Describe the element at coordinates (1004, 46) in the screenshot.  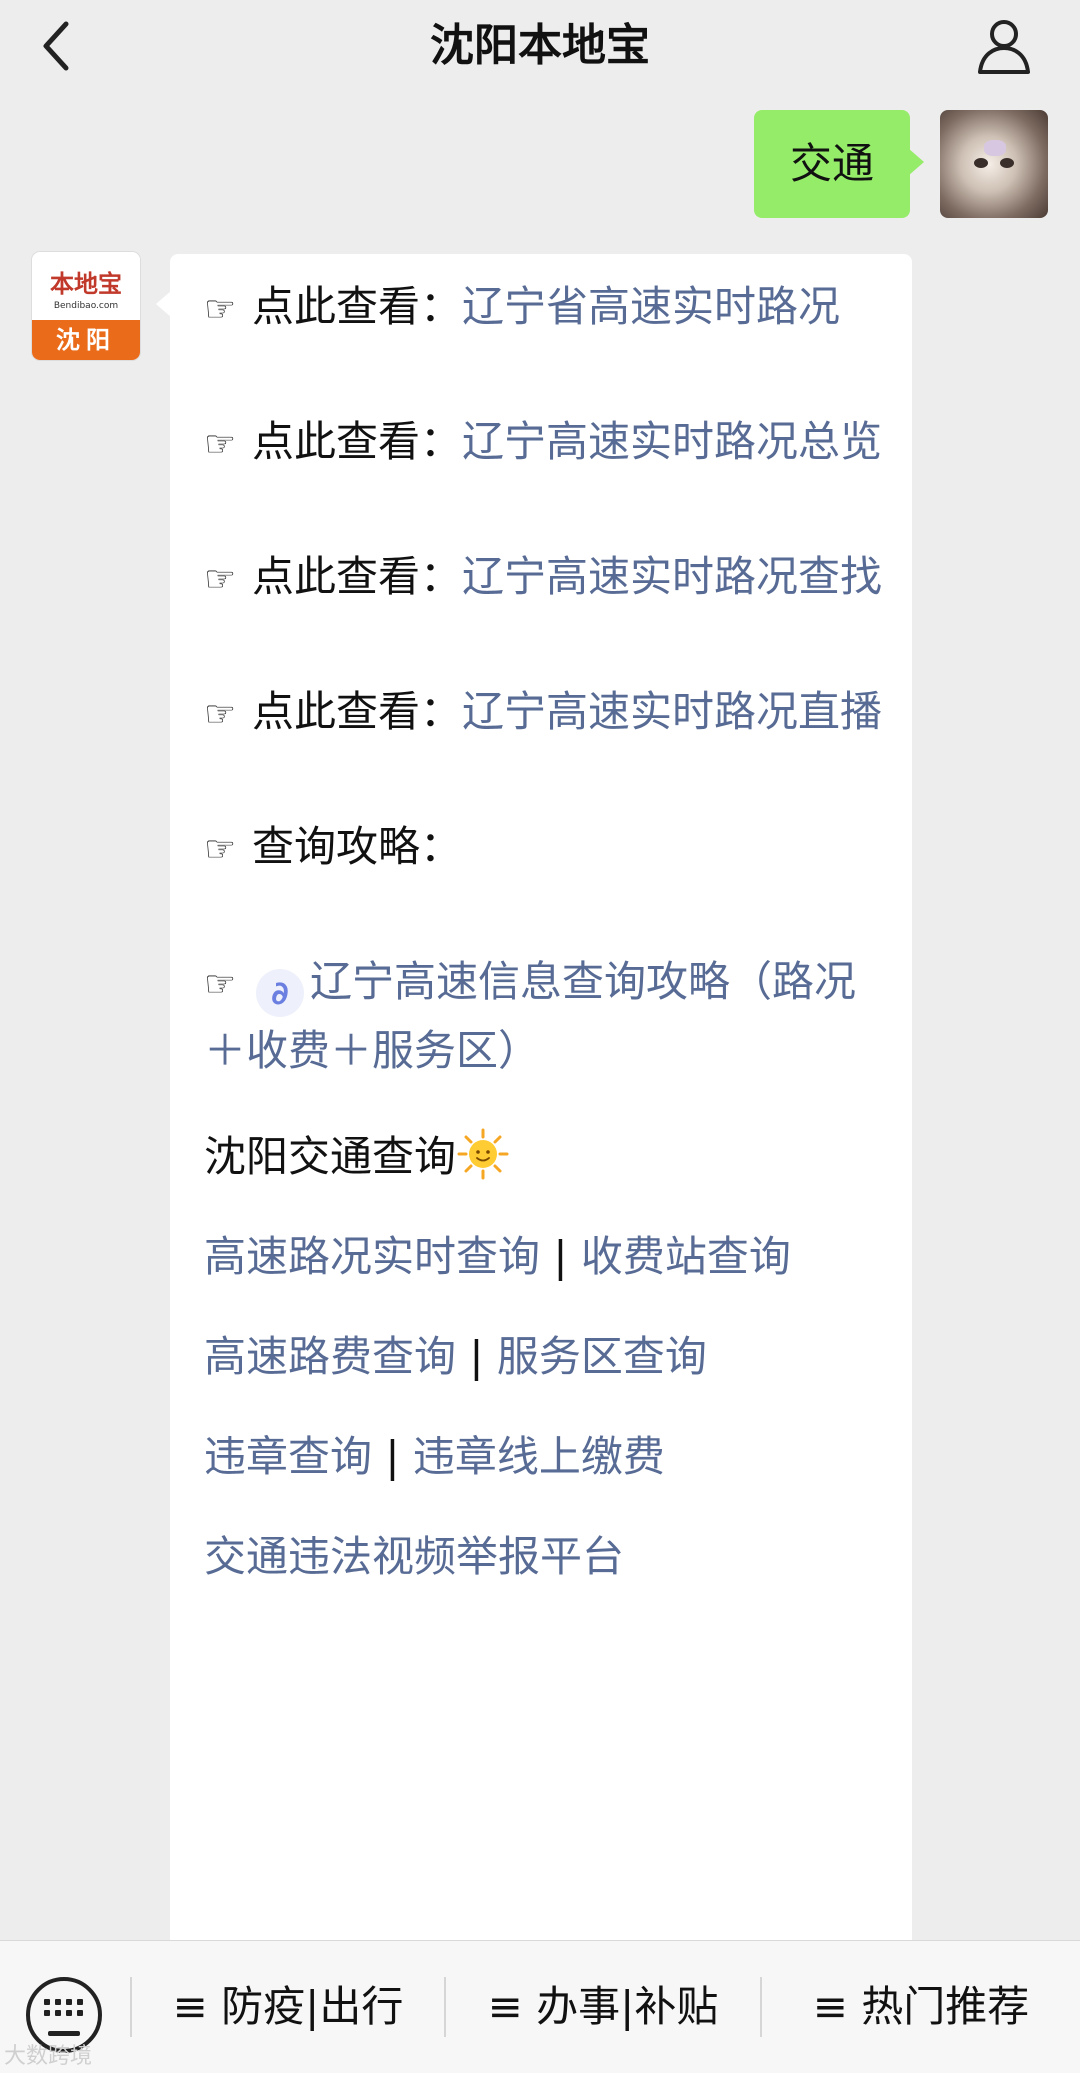
I see `profile-icon` at that location.